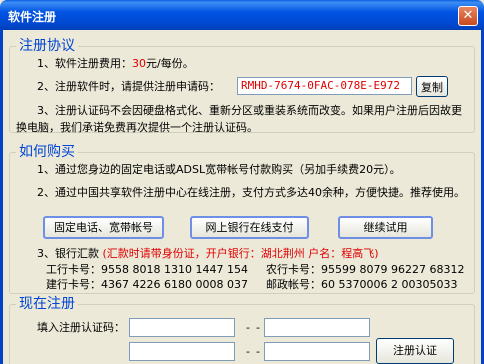 The image size is (484, 364). What do you see at coordinates (324, 86) in the screenshot?
I see `request-code-field: RMHD-7674-0FAC-078E-E972` at bounding box center [324, 86].